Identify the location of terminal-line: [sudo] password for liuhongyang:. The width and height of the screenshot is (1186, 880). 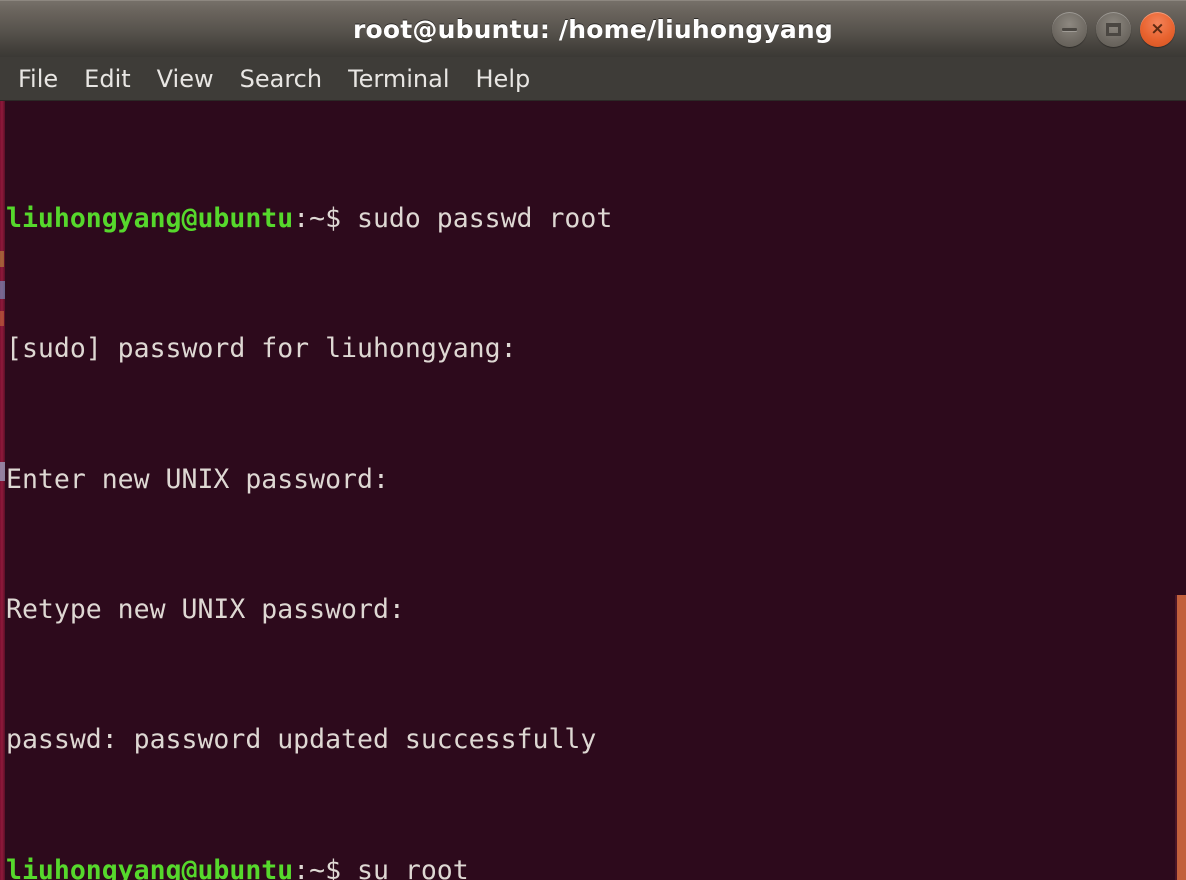
(596, 349).